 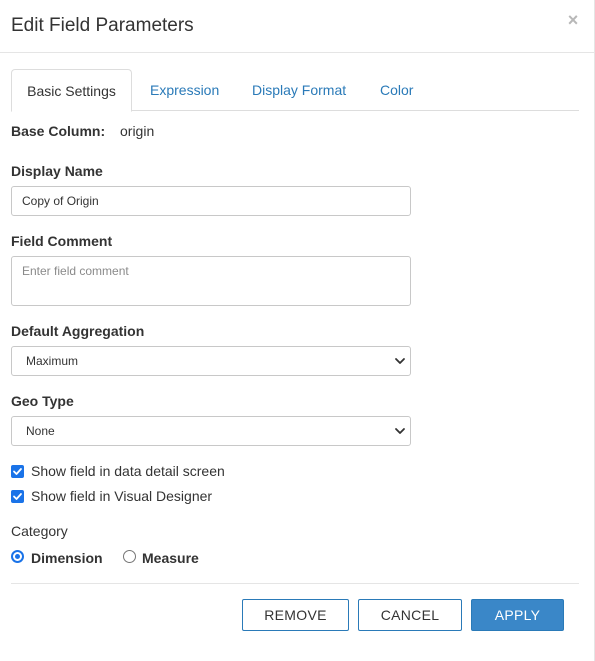 I want to click on measure-label: Measure, so click(x=170, y=558).